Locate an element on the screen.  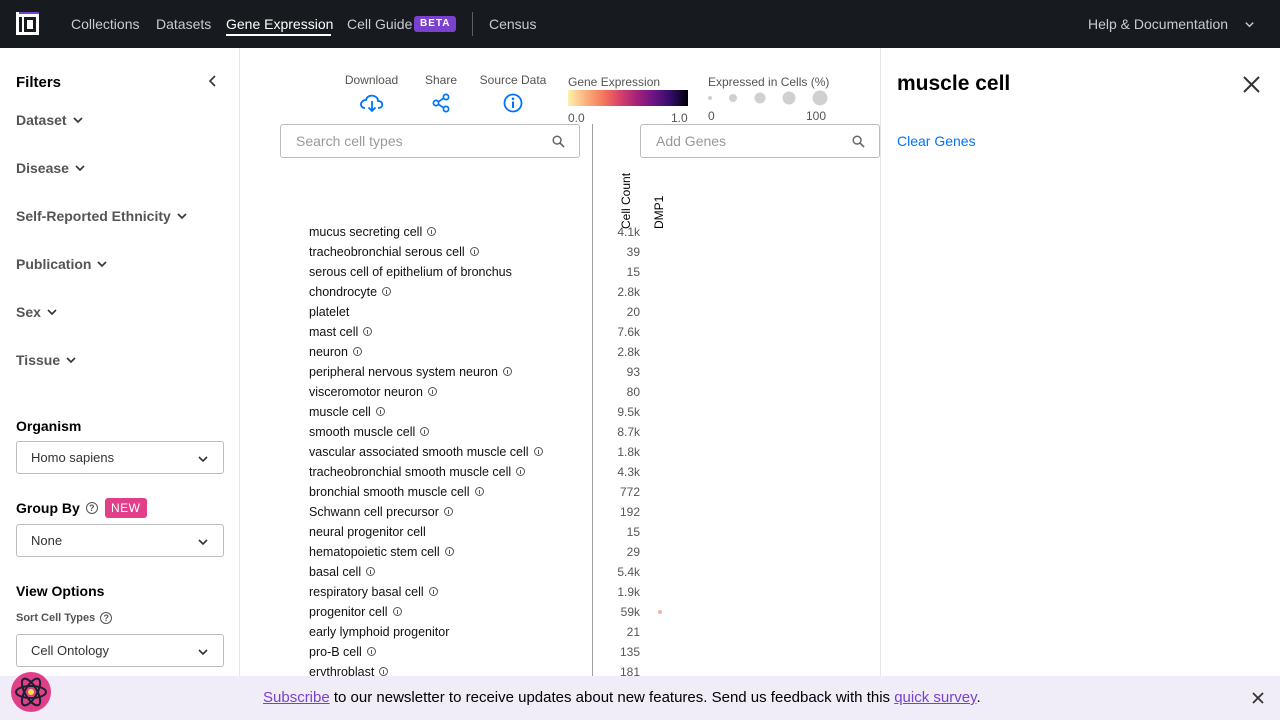
share-button: Share is located at coordinates (441, 94).